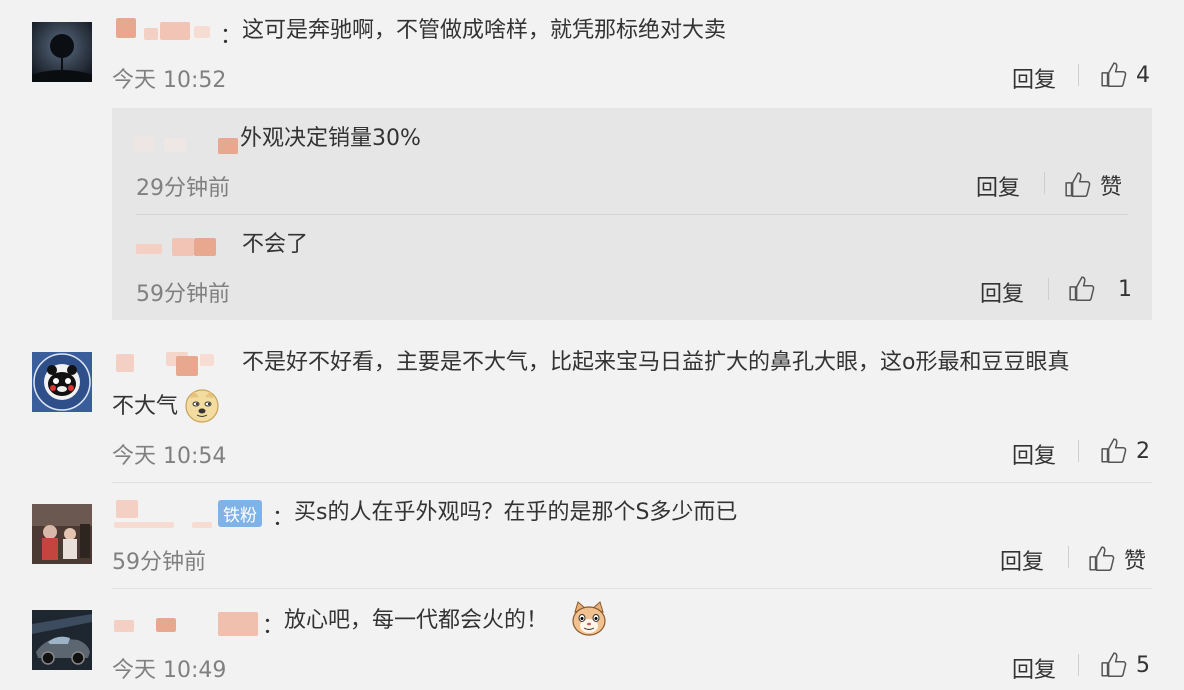 This screenshot has height=690, width=1184. Describe the element at coordinates (202, 408) in the screenshot. I see `doge-emoji-icon` at that location.